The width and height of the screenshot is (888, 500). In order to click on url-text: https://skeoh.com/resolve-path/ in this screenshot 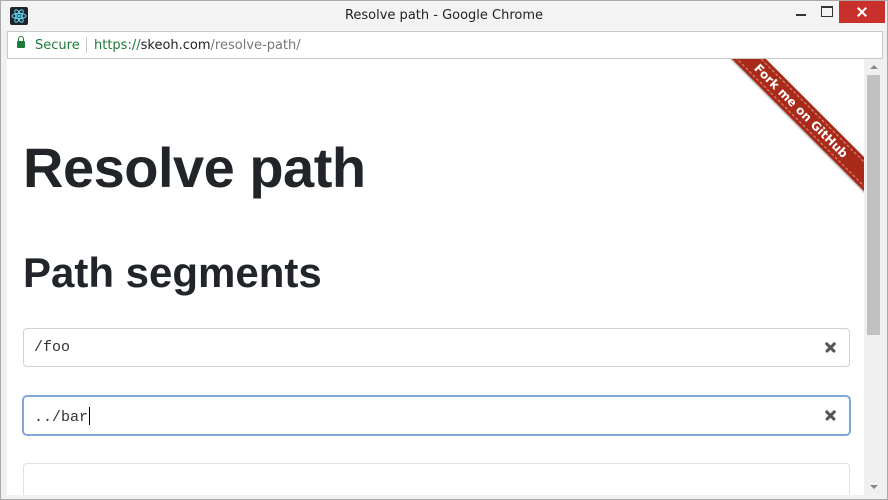, I will do `click(197, 45)`.